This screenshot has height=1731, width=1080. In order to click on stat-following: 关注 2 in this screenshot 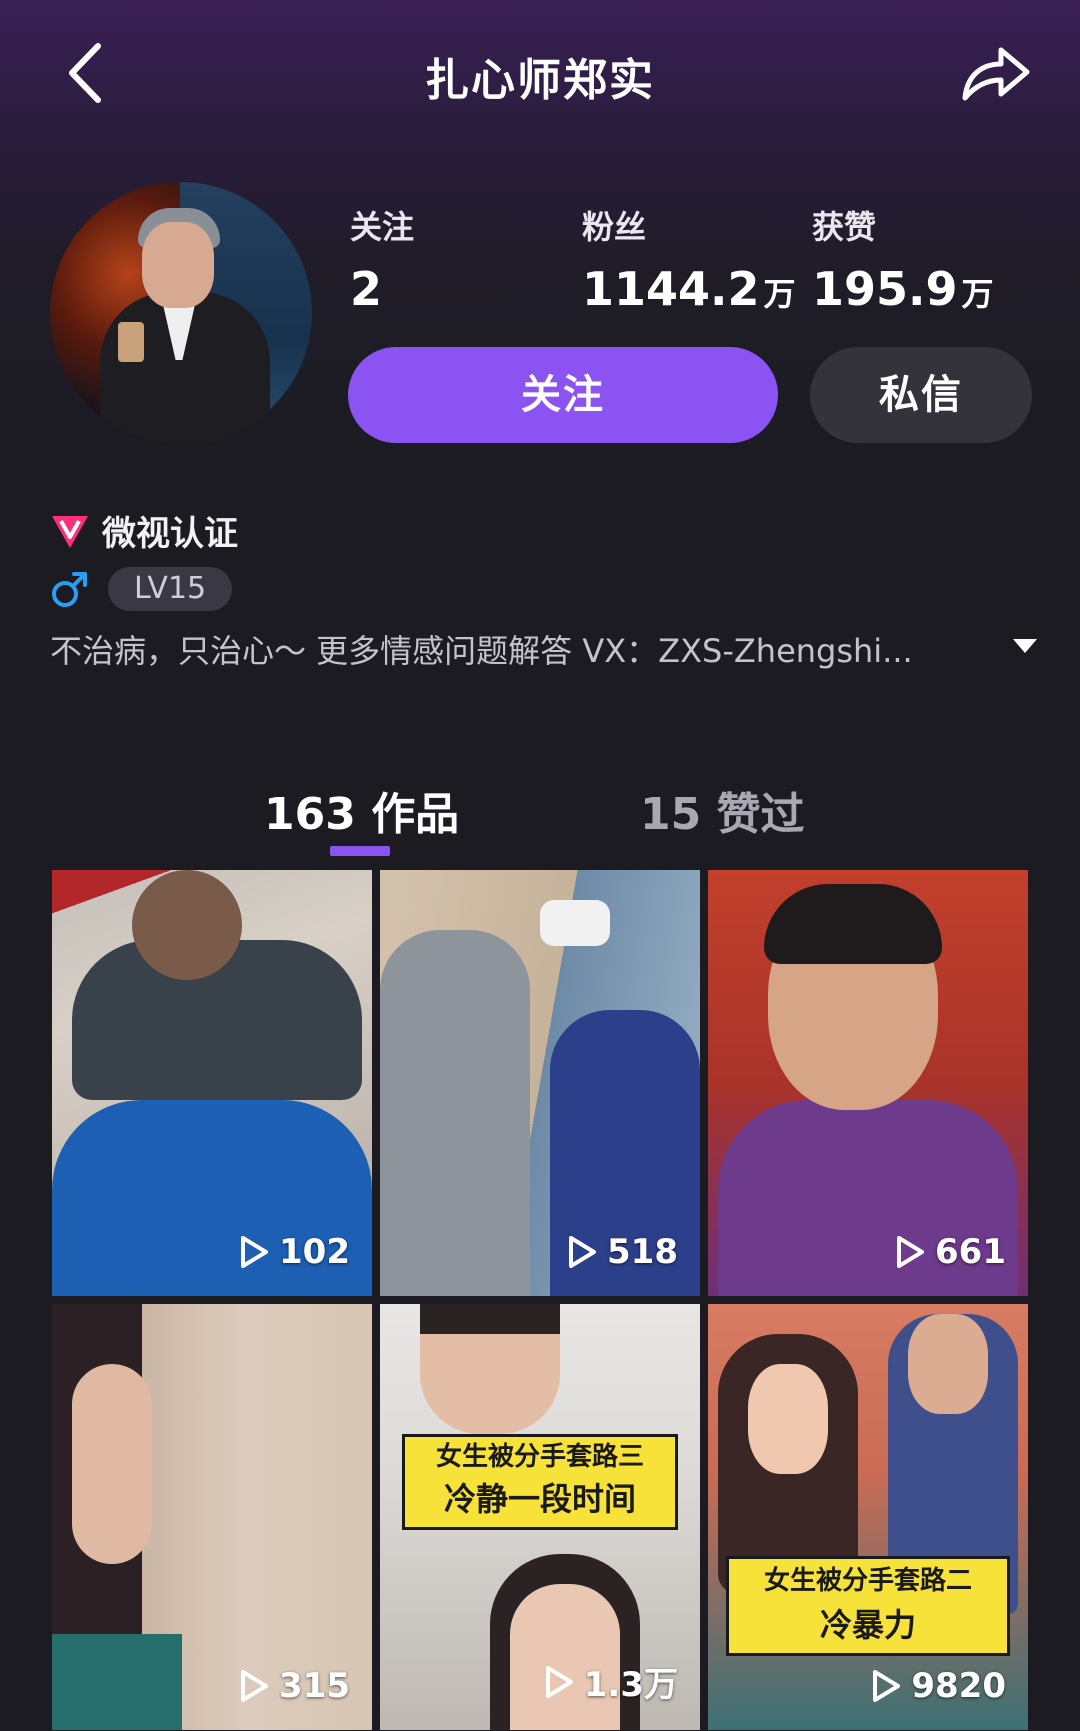, I will do `click(382, 259)`.